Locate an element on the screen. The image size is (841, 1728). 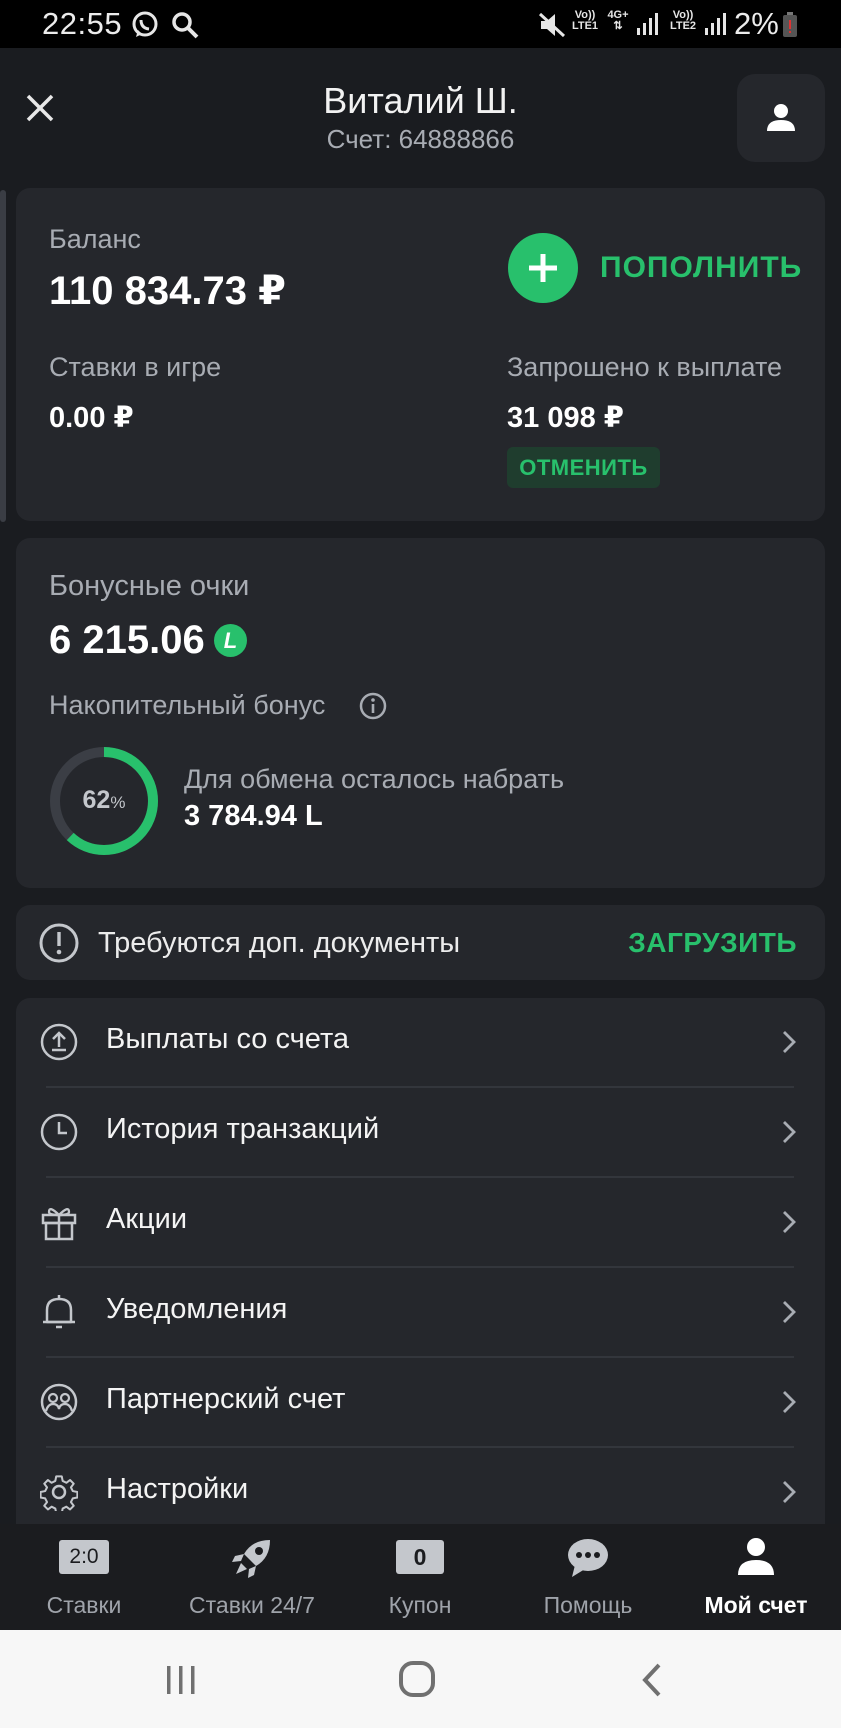
menu-item-payouts: Выплаты со счета is located at coordinates (420, 1042).